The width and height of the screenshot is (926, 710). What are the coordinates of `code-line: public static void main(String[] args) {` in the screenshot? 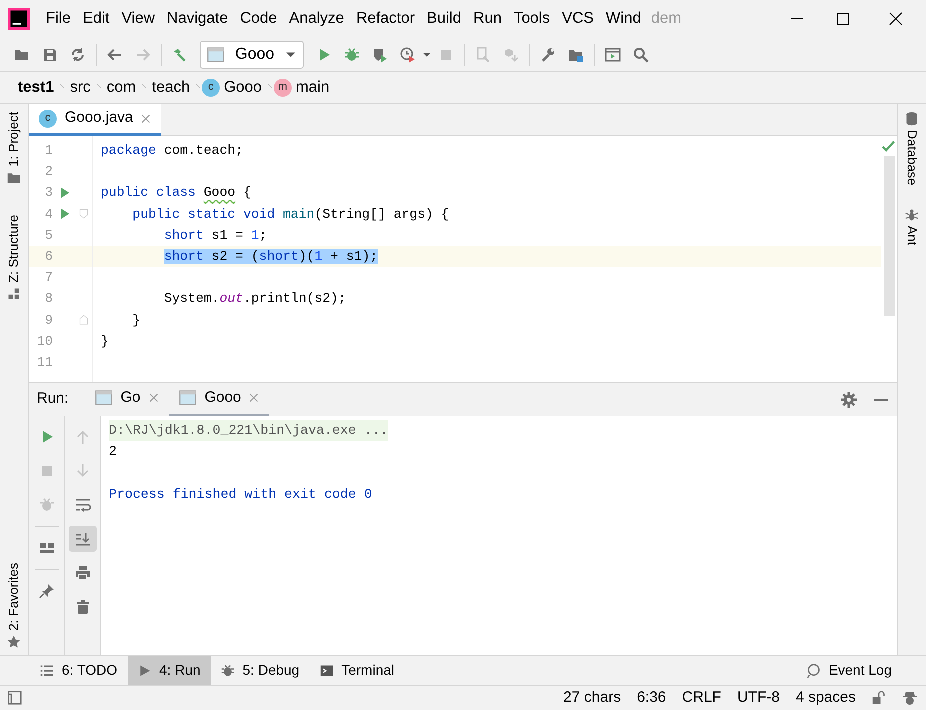 It's located at (291, 214).